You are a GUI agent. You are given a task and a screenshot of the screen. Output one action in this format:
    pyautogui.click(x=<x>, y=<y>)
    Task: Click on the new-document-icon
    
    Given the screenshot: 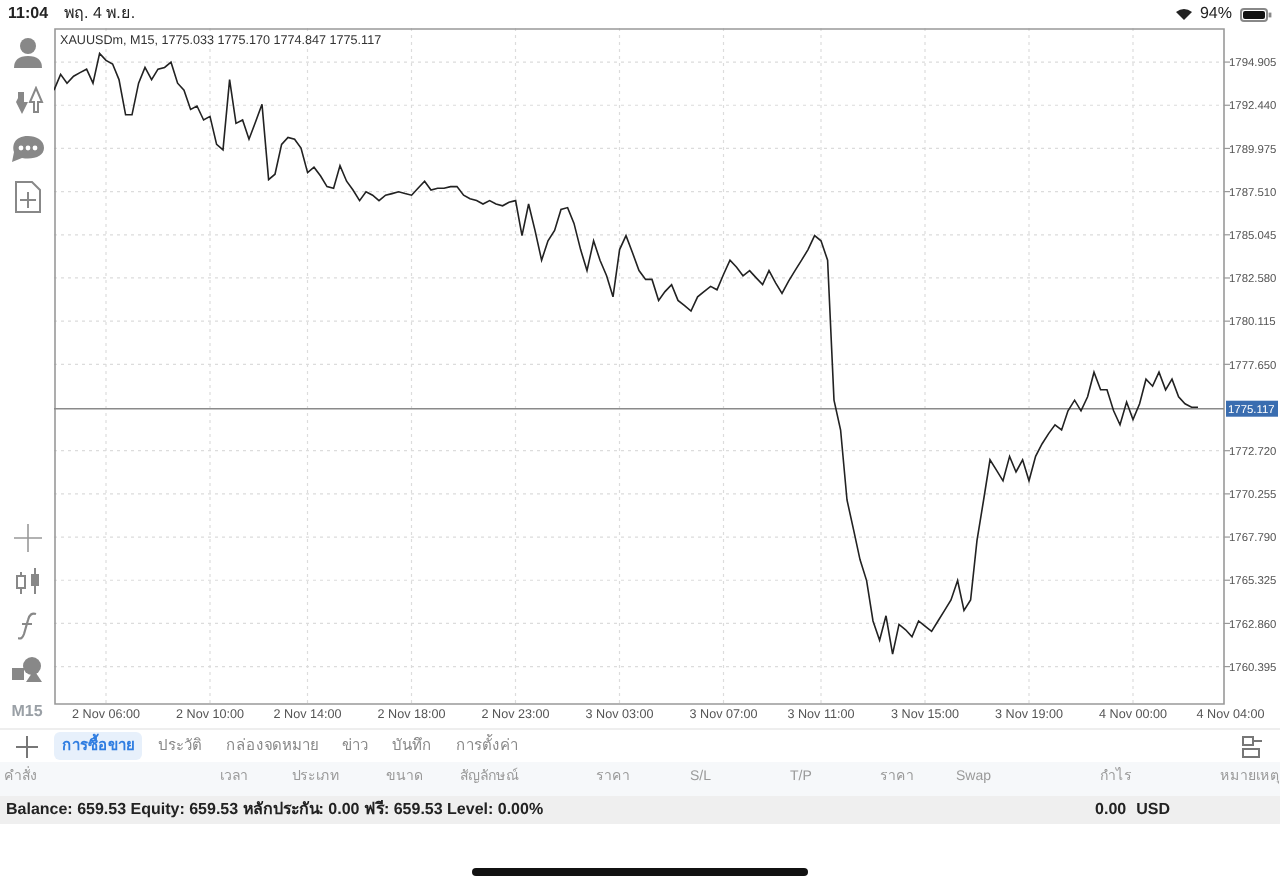 What is the action you would take?
    pyautogui.click(x=27, y=197)
    